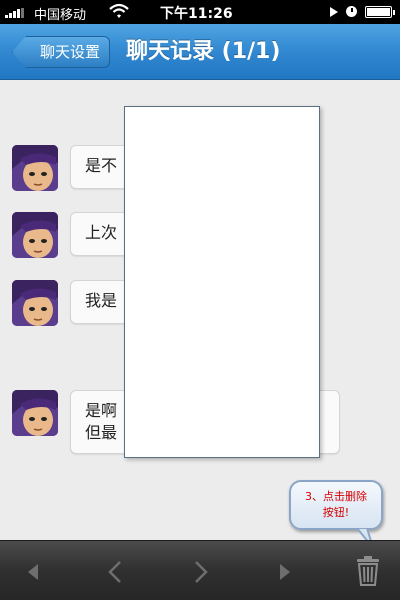 The height and width of the screenshot is (600, 400). I want to click on status-bar: 中国移动 下午11:26, so click(200, 12).